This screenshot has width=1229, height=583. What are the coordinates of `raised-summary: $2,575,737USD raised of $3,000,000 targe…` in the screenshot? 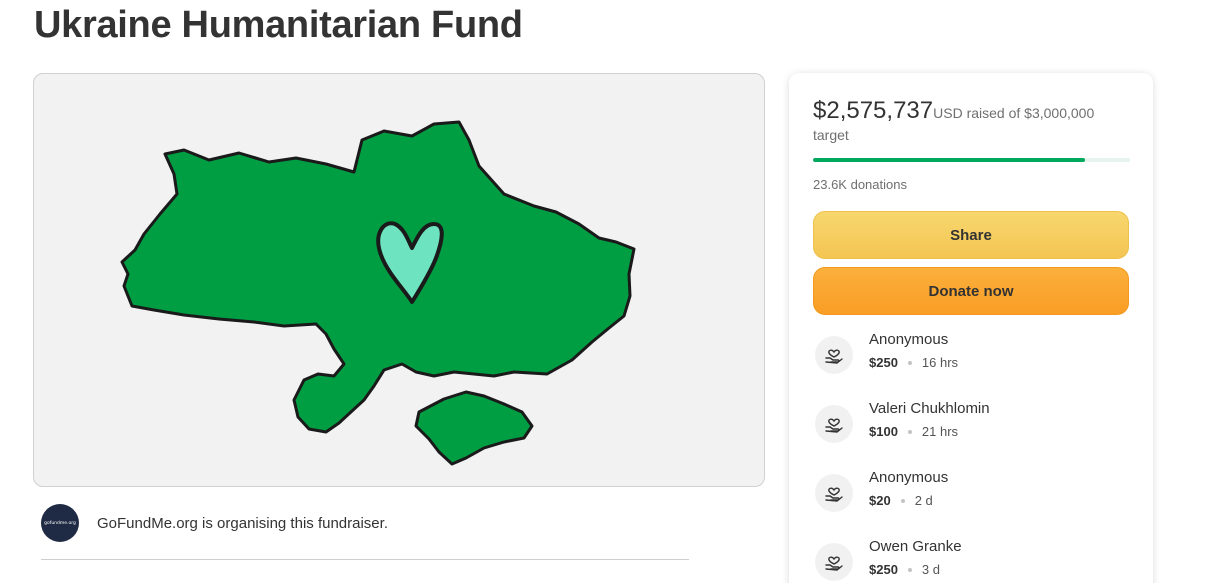 It's located at (973, 121).